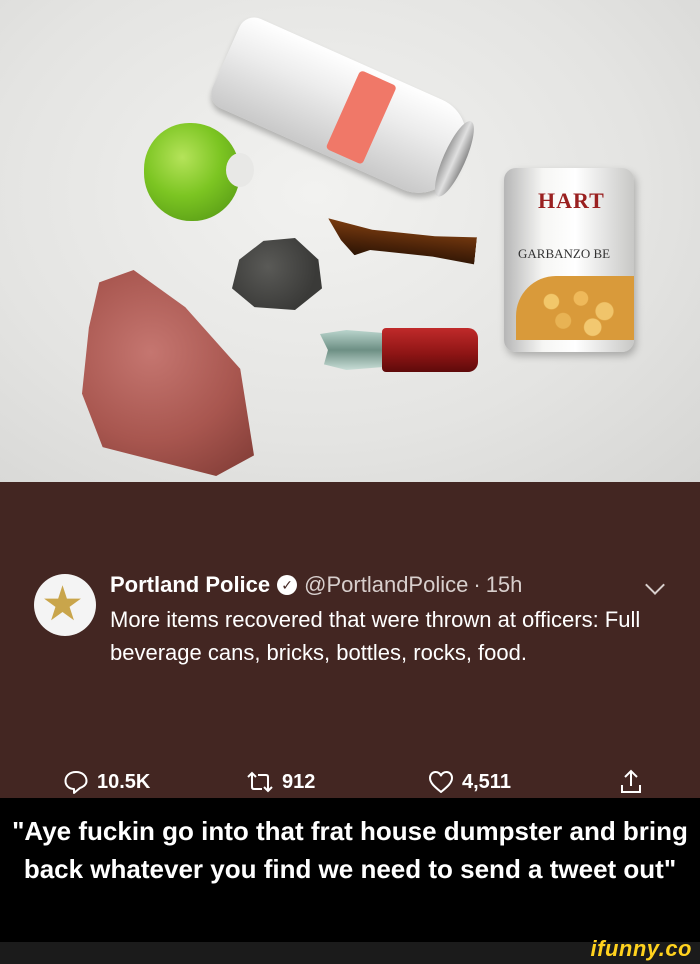  I want to click on reply-button: 10.5K, so click(106, 782).